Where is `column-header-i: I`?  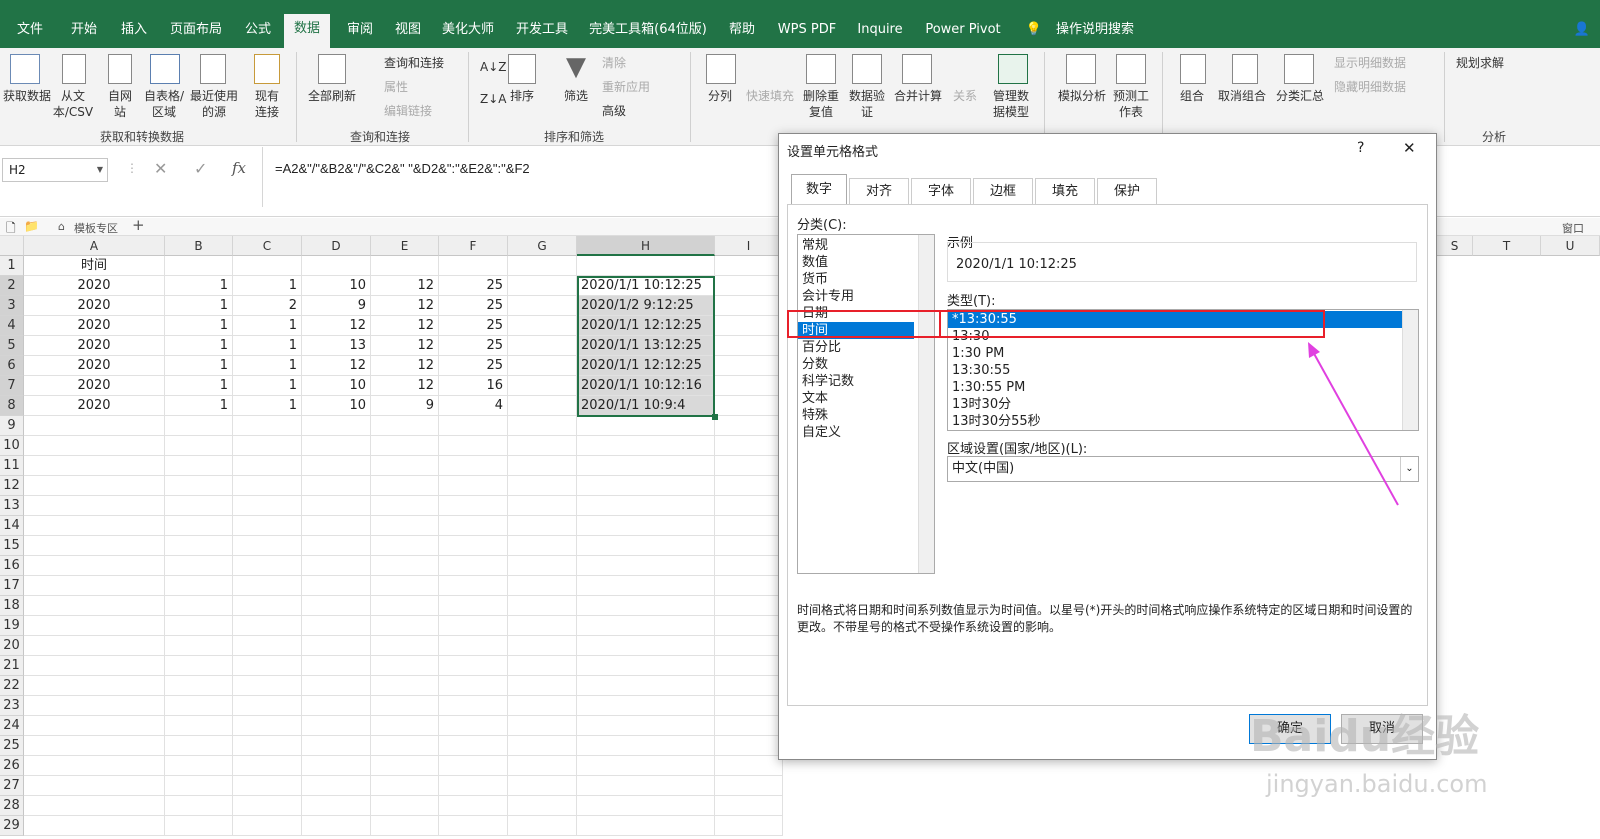 column-header-i: I is located at coordinates (749, 246).